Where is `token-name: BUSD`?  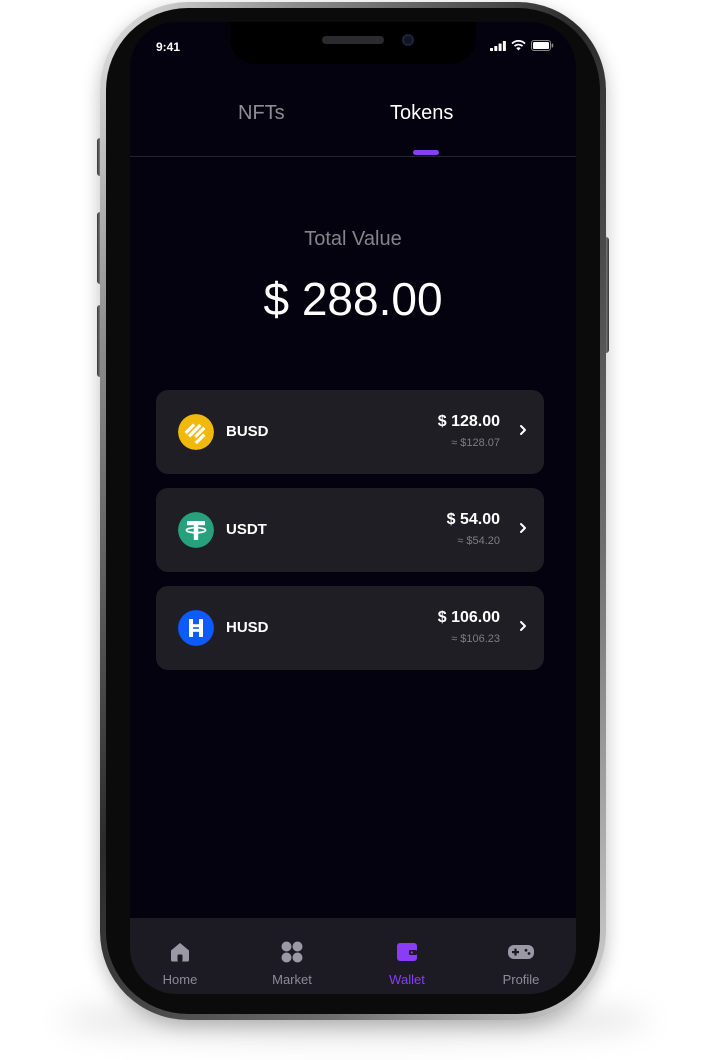 token-name: BUSD is located at coordinates (247, 431).